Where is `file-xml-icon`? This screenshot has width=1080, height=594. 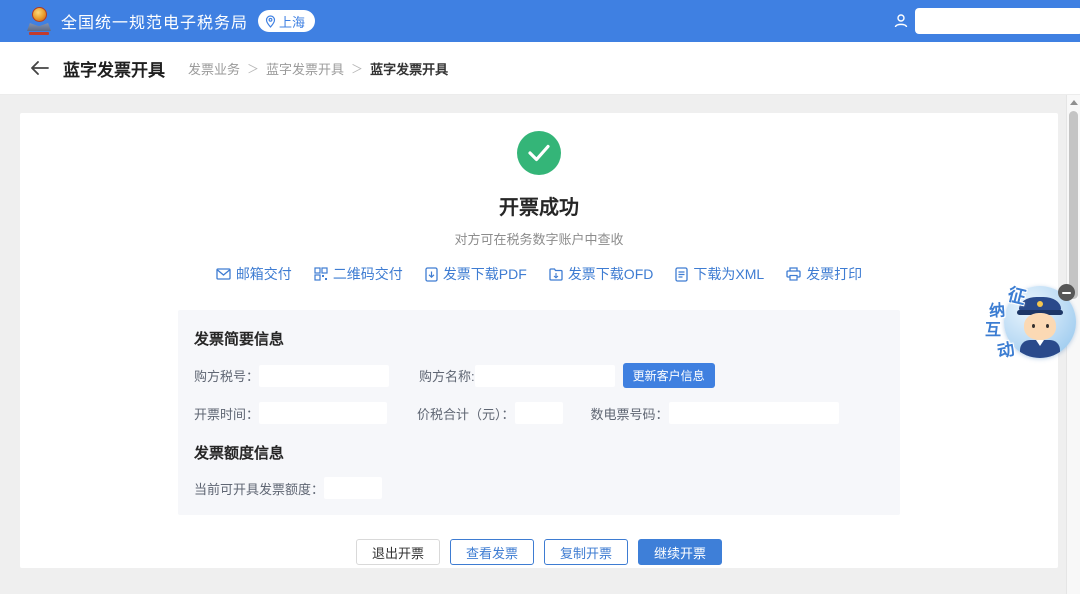 file-xml-icon is located at coordinates (682, 274).